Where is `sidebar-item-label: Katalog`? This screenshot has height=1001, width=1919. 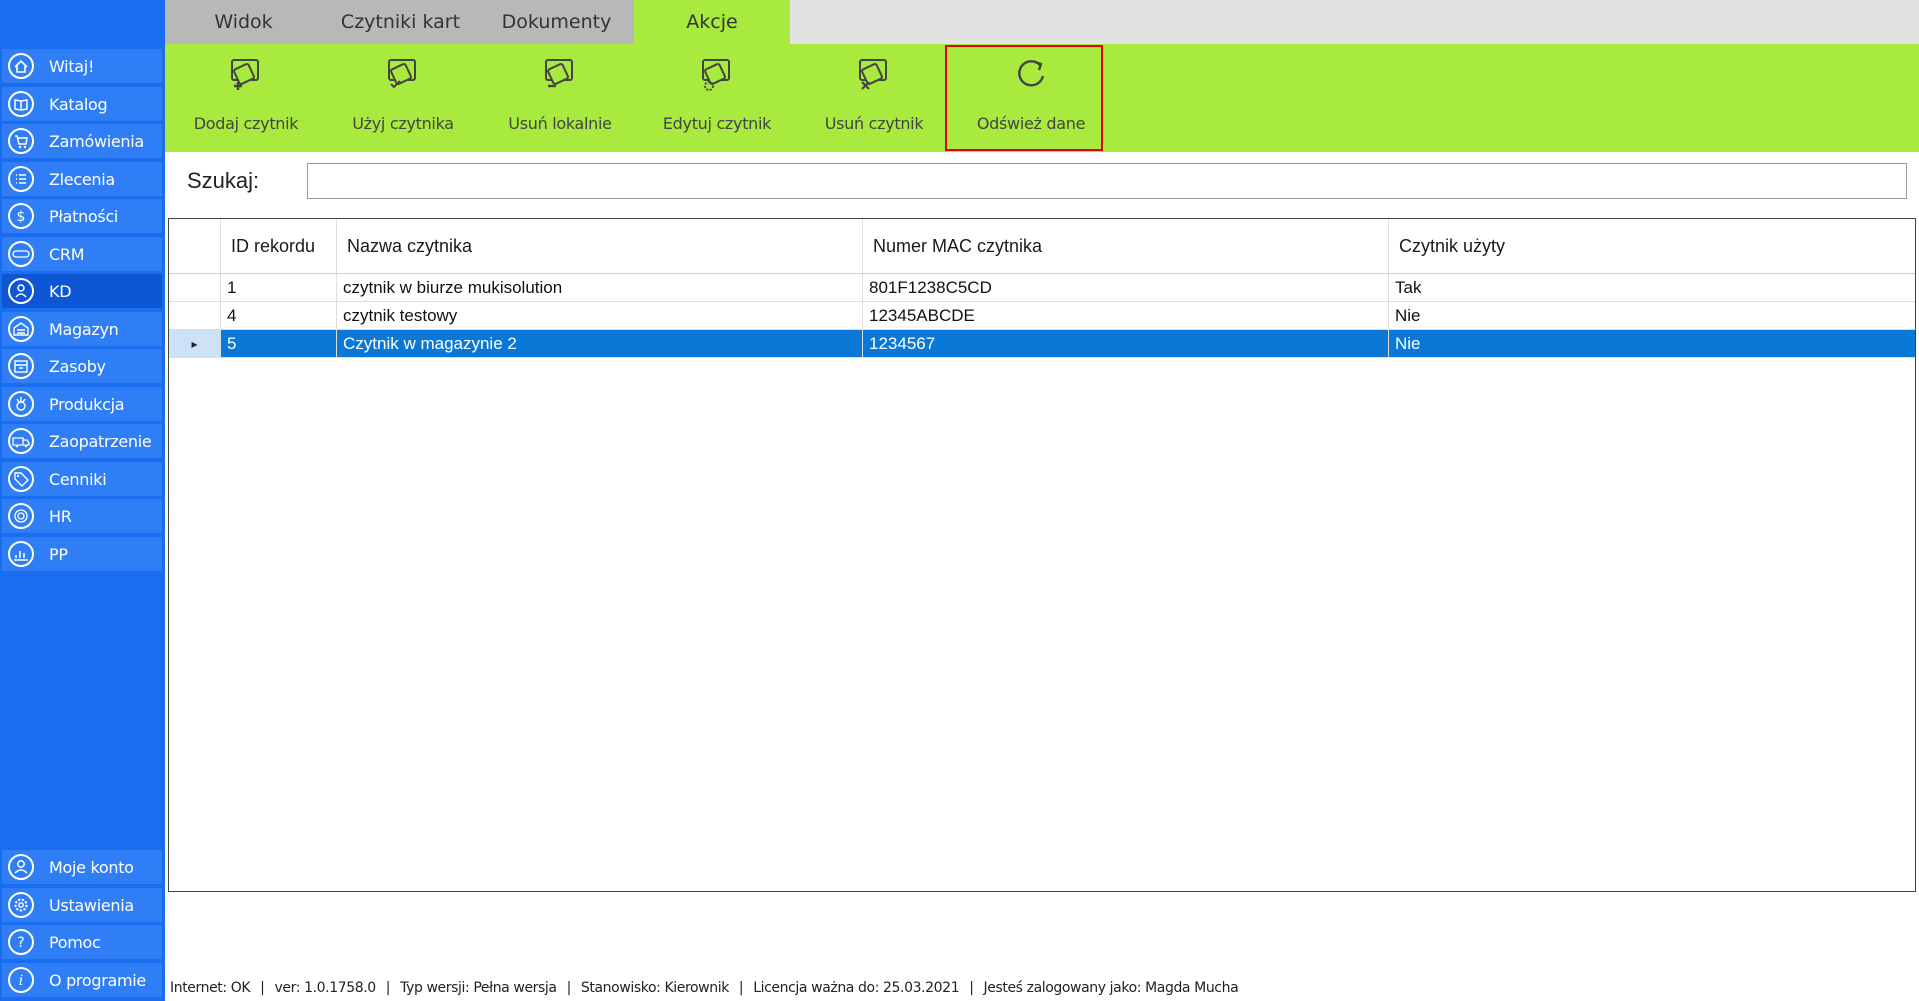
sidebar-item-label: Katalog is located at coordinates (78, 104).